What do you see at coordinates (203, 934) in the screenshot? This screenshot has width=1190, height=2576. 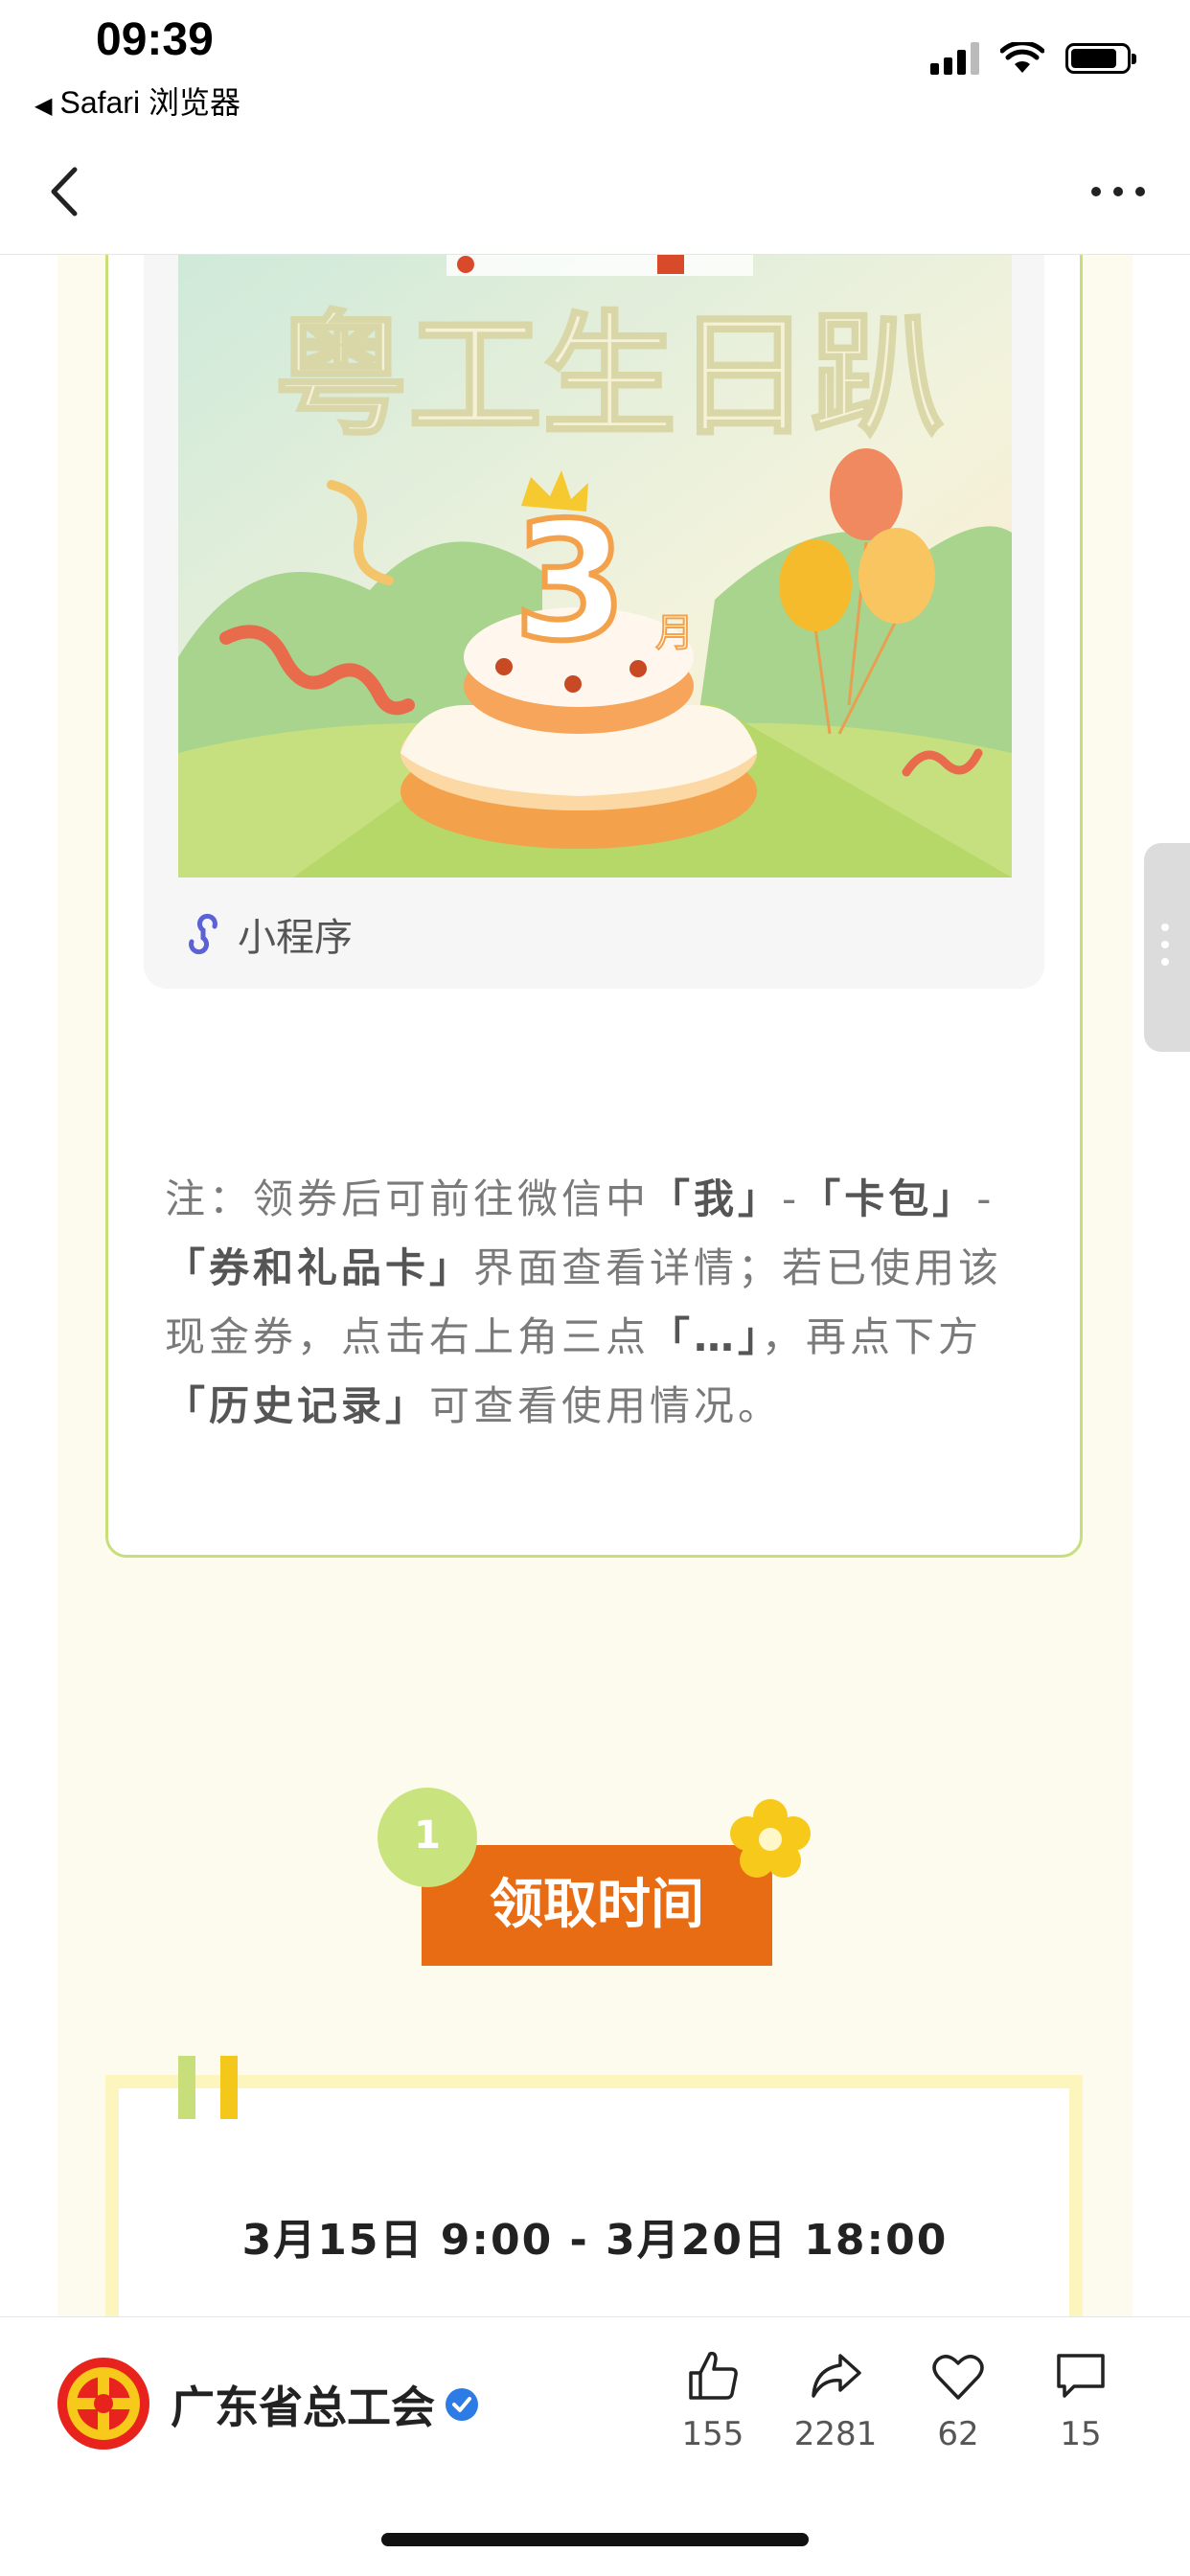 I see `mini-program-link-icon` at bounding box center [203, 934].